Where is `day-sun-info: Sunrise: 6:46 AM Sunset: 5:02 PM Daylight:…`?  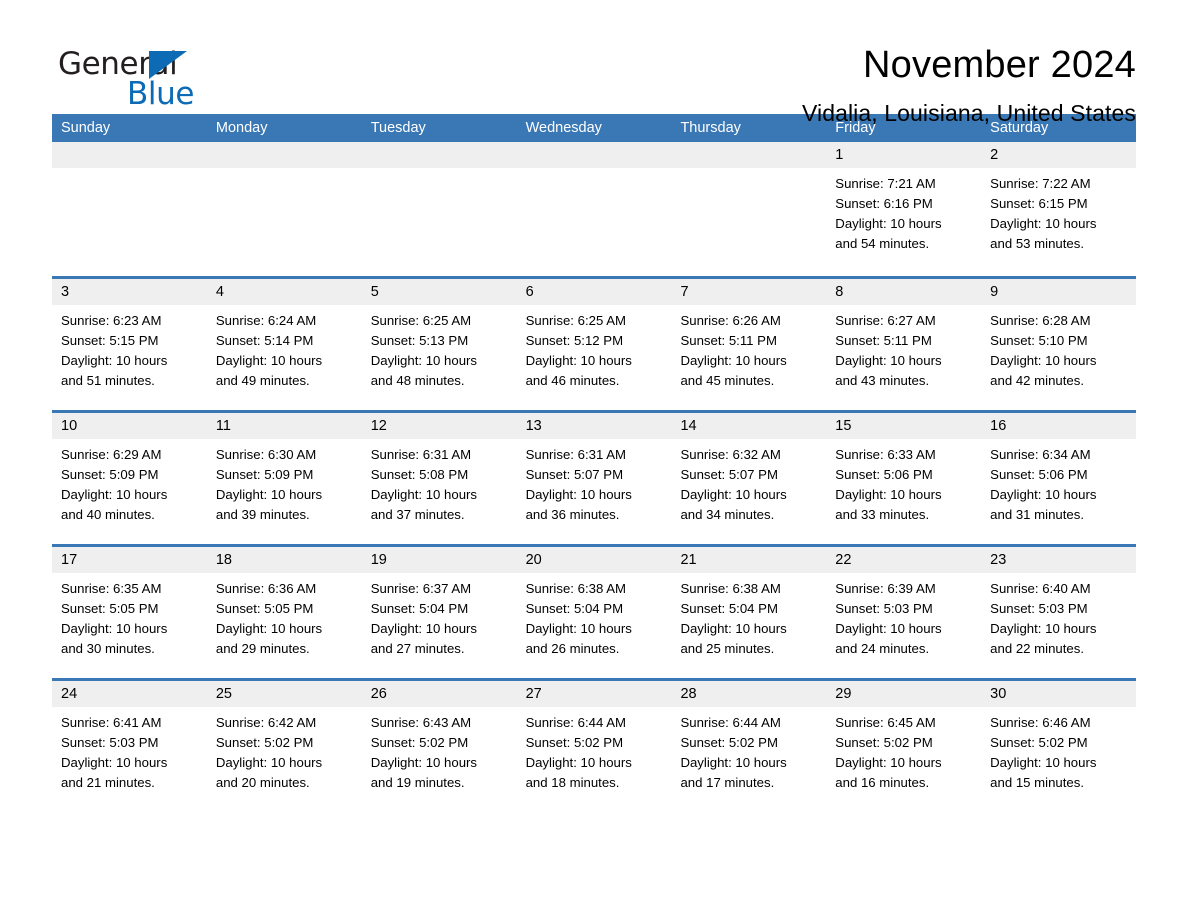
day-sun-info: Sunrise: 6:46 AM Sunset: 5:02 PM Daylight:… is located at coordinates (1058, 750).